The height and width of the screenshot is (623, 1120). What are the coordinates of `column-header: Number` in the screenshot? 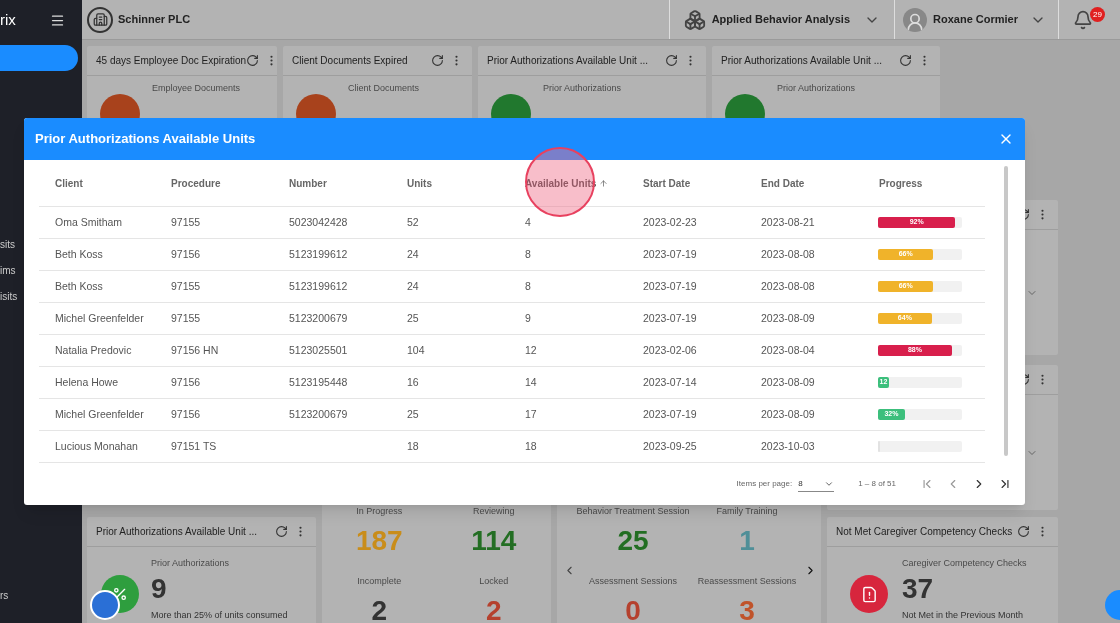 It's located at (332, 183).